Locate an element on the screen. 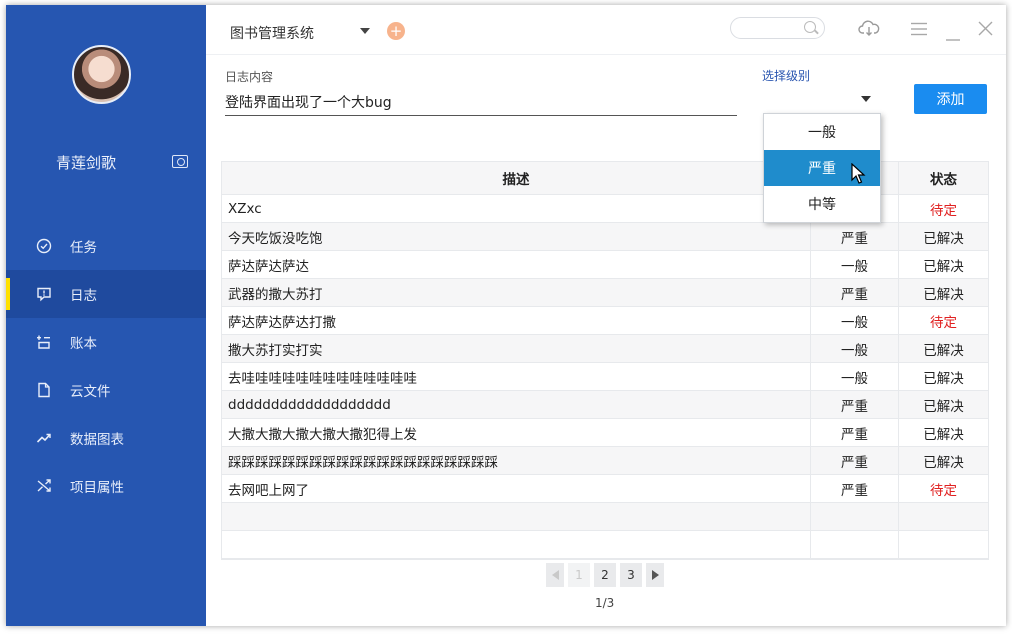 This screenshot has width=1012, height=635. chevron-down-icon is located at coordinates (365, 31).